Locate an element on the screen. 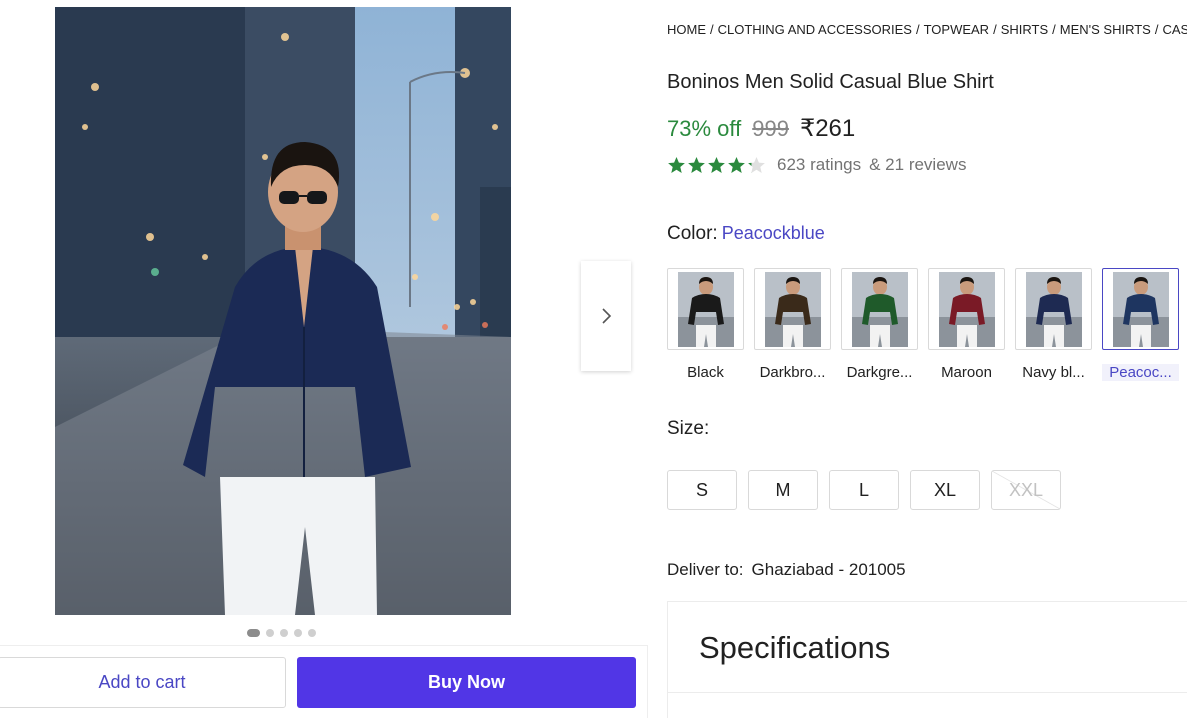 Image resolution: width=1187 pixels, height=718 pixels. swatch-label: Maroon is located at coordinates (966, 372).